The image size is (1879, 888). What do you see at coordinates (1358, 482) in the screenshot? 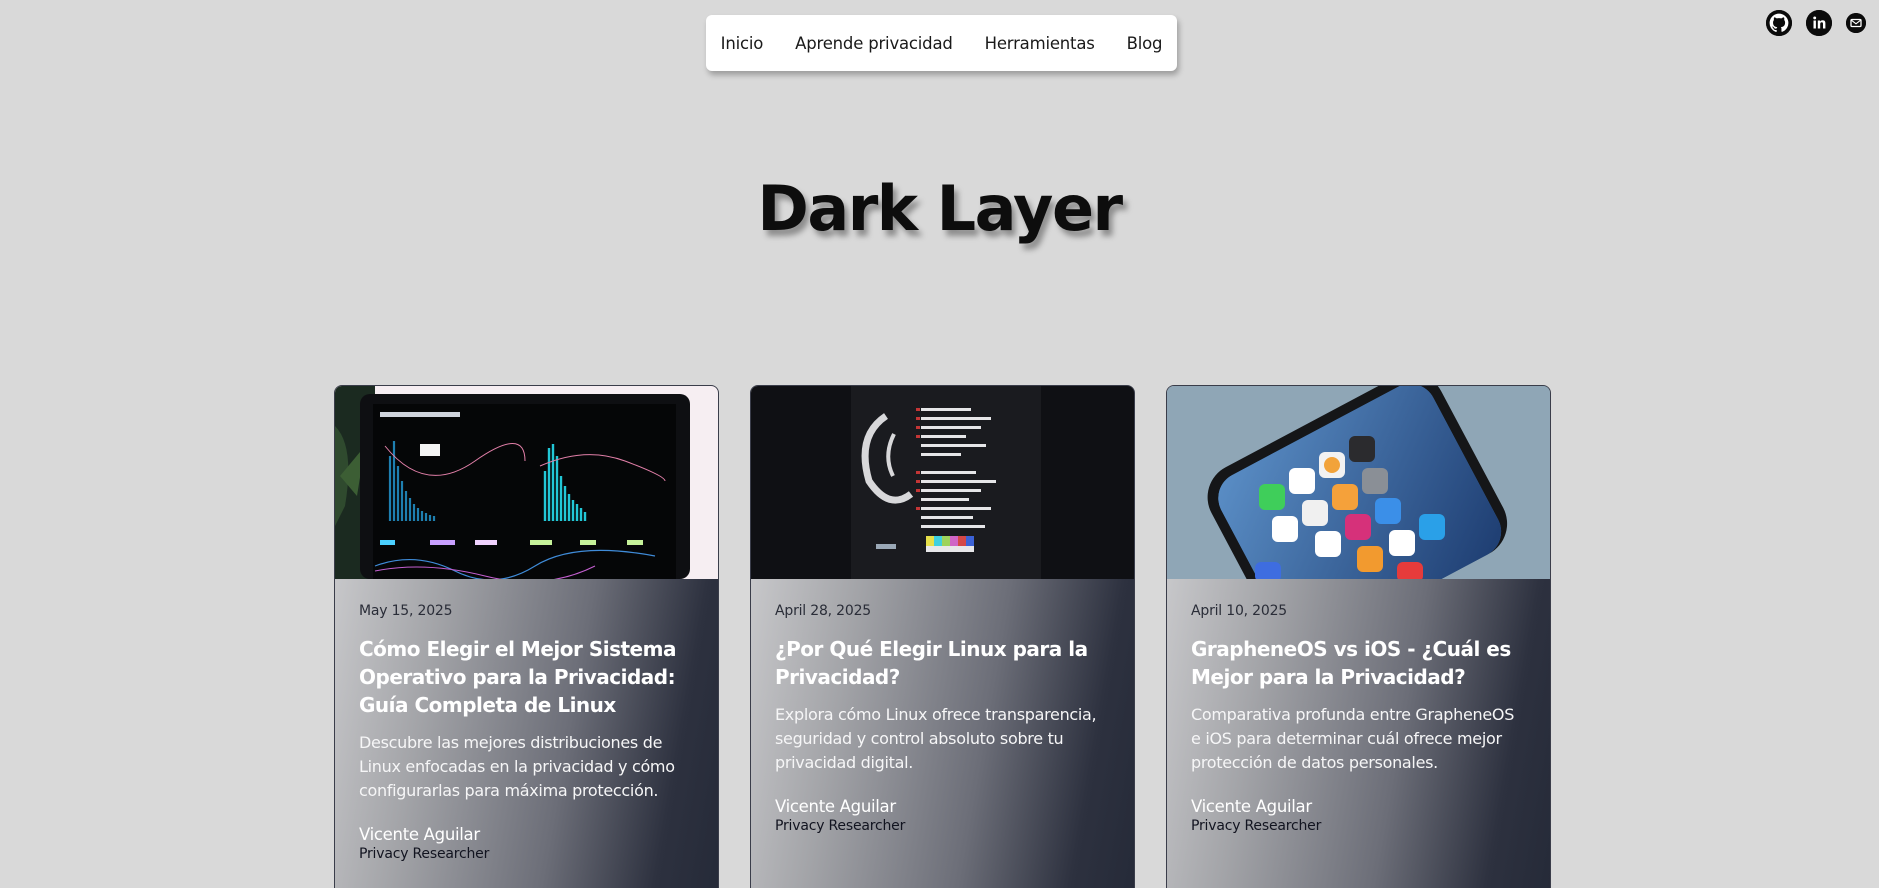
I see `smartphone-homescreen-image` at bounding box center [1358, 482].